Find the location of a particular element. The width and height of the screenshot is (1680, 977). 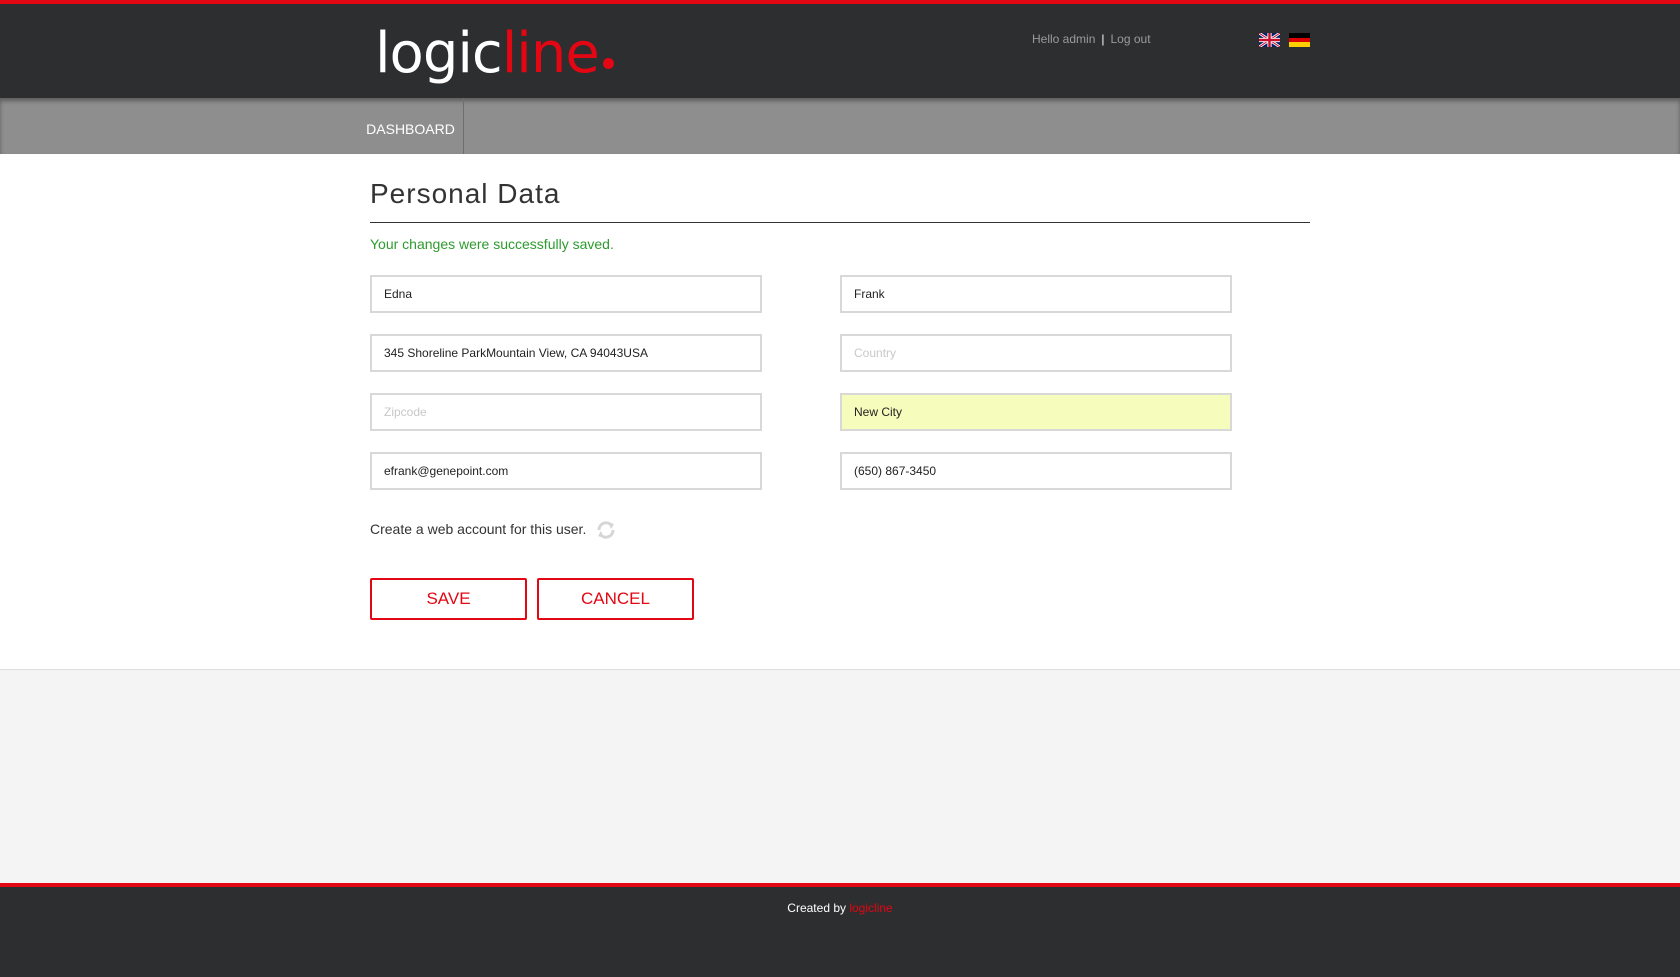

nav-item-dashboard: DASHBOARD is located at coordinates (411, 126).